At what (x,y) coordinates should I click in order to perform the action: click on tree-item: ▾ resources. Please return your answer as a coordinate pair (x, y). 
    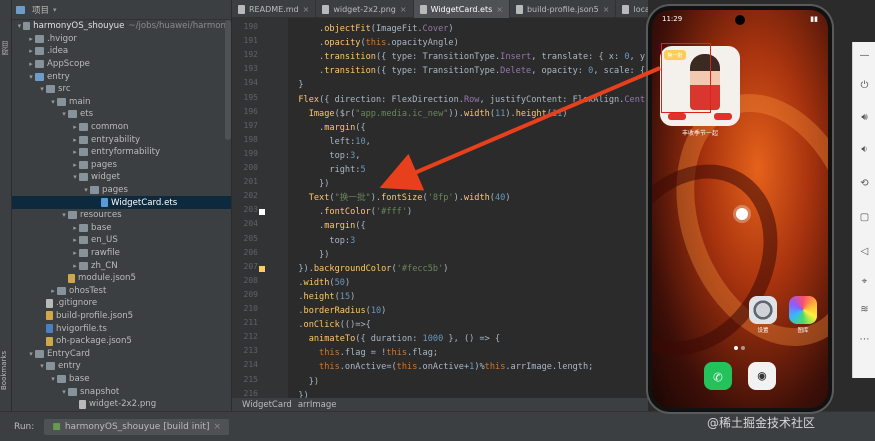
    Looking at the image, I should click on (121, 215).